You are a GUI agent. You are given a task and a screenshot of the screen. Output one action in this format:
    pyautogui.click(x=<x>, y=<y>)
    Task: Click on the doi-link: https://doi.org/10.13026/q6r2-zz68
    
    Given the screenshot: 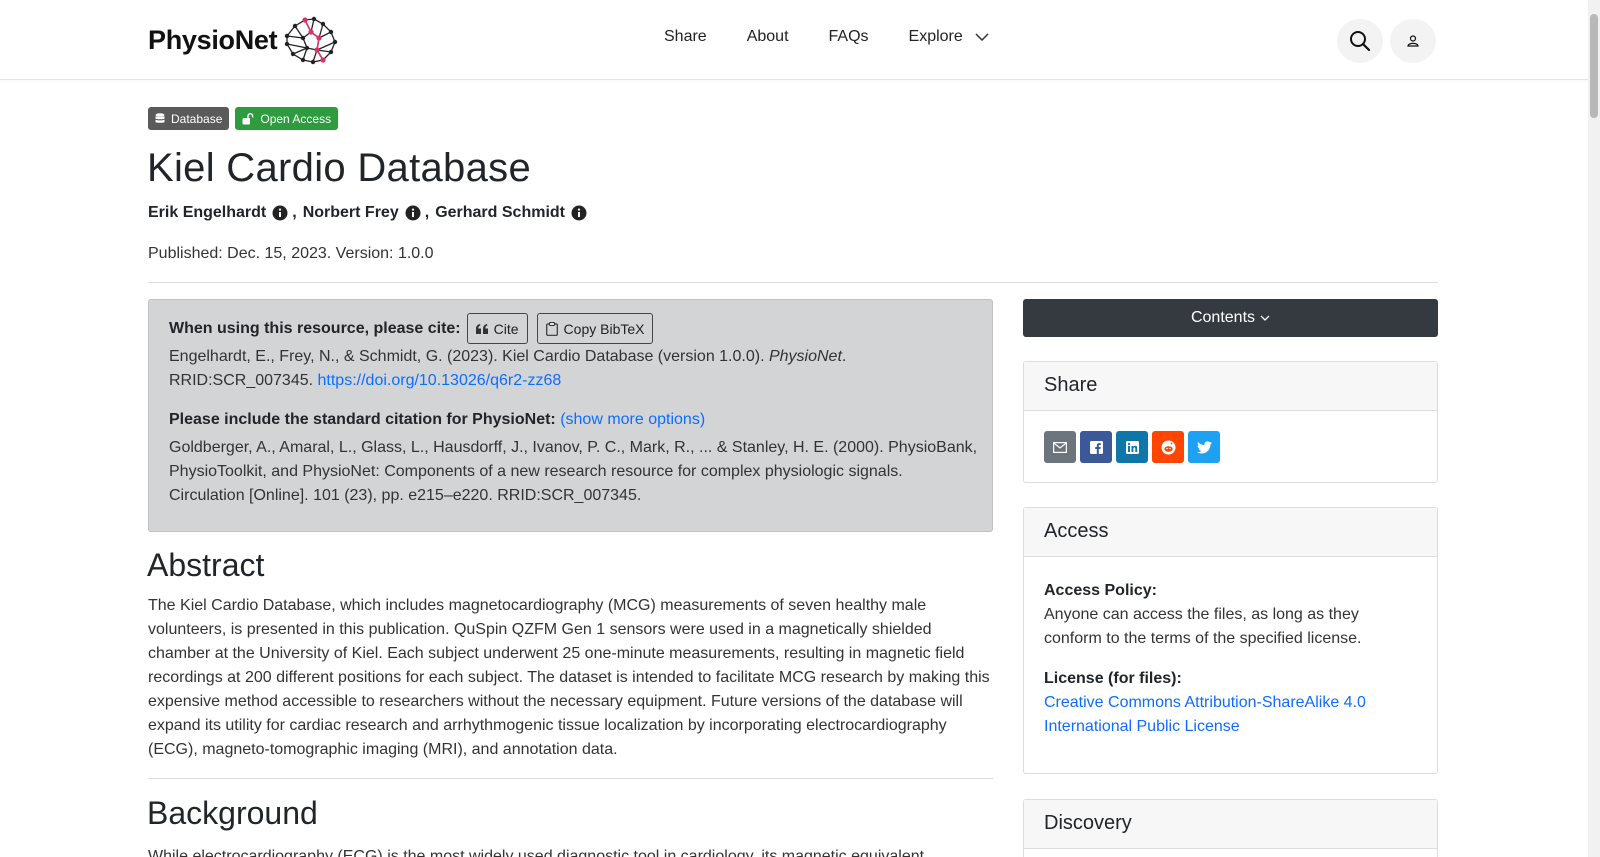 What is the action you would take?
    pyautogui.click(x=440, y=380)
    